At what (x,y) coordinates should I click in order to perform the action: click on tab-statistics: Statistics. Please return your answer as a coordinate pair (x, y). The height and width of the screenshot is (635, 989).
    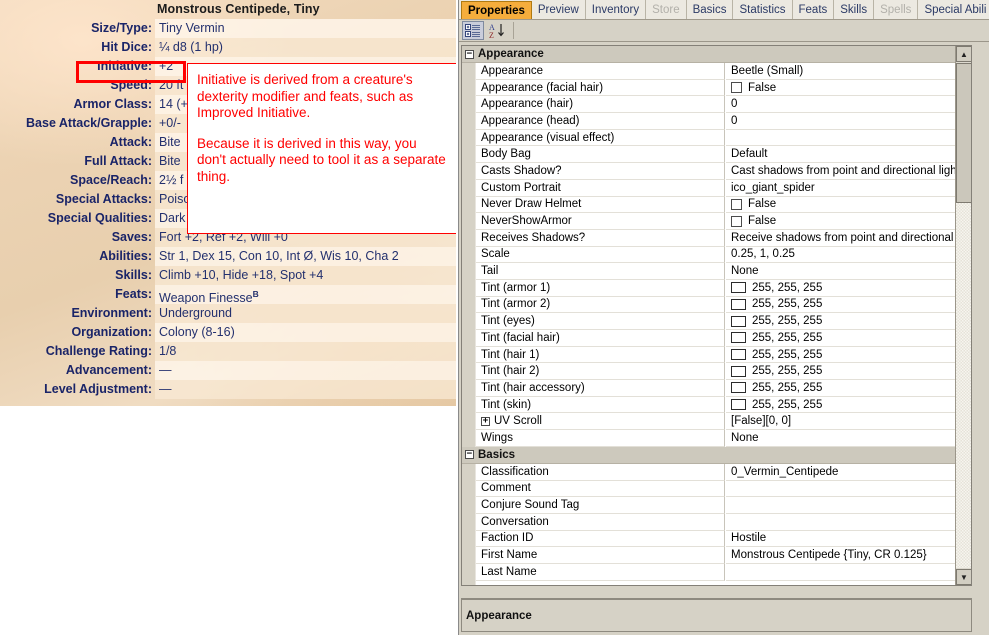
    Looking at the image, I should click on (763, 9).